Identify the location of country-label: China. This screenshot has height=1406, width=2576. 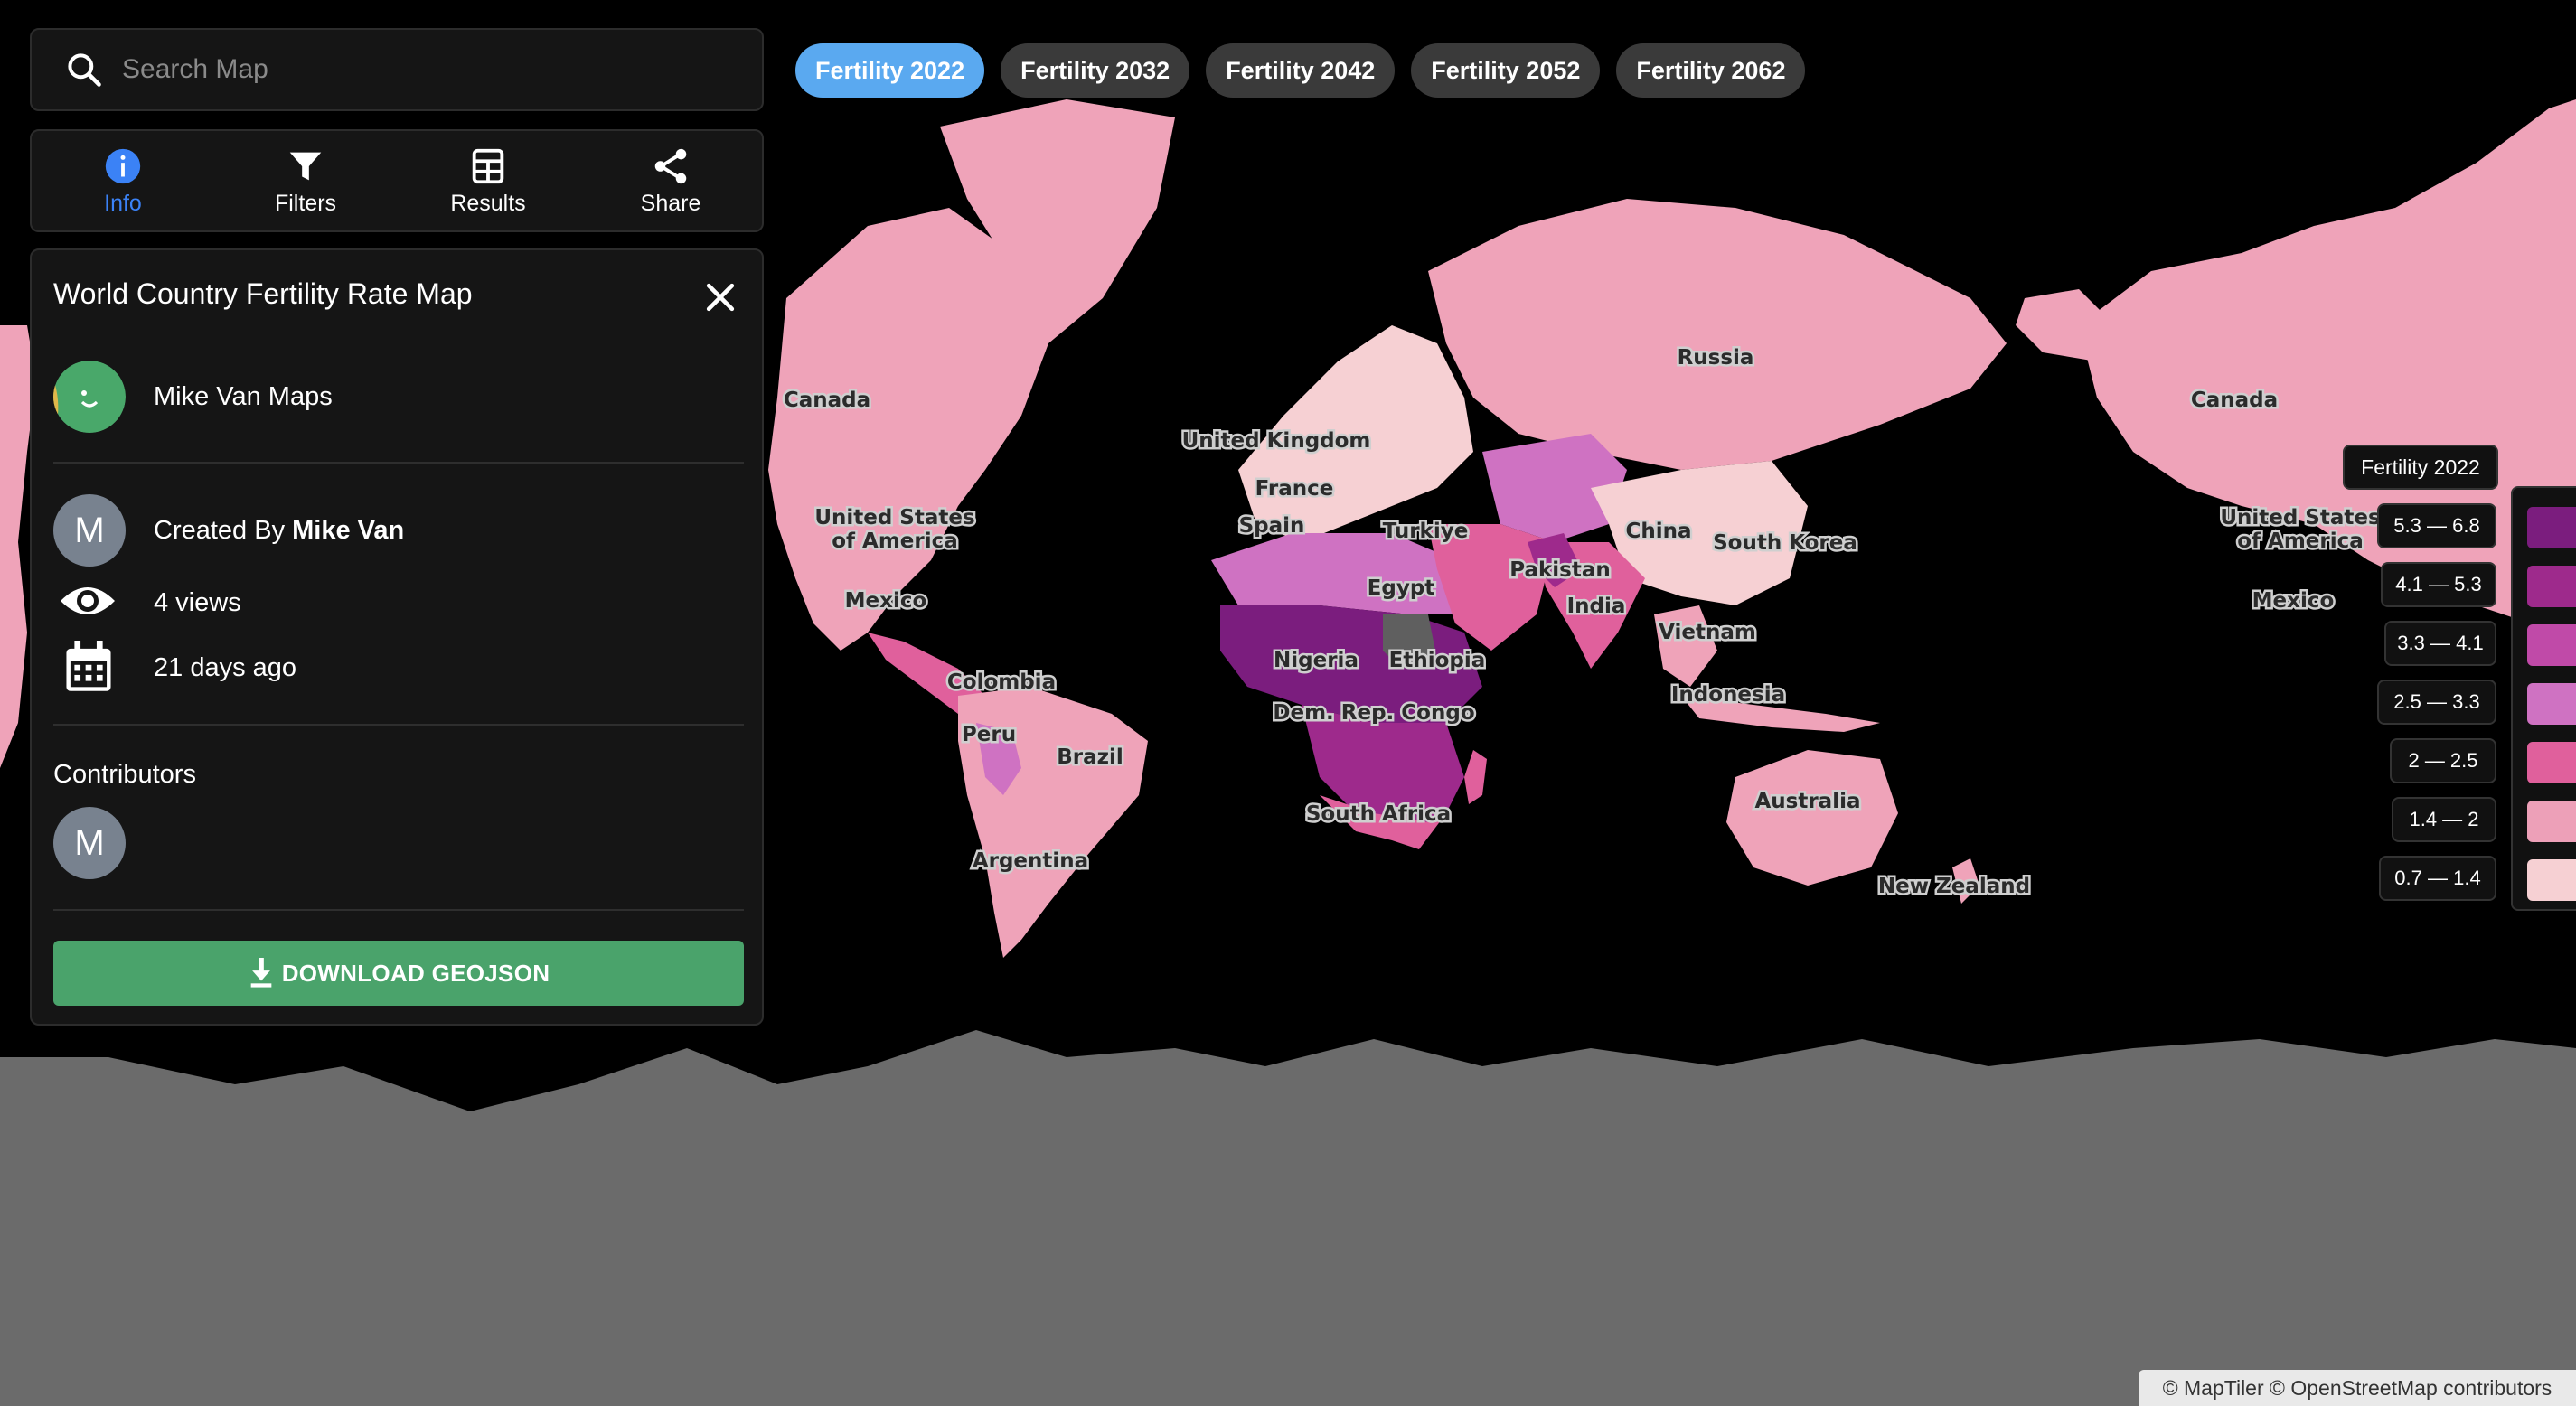
(1658, 531).